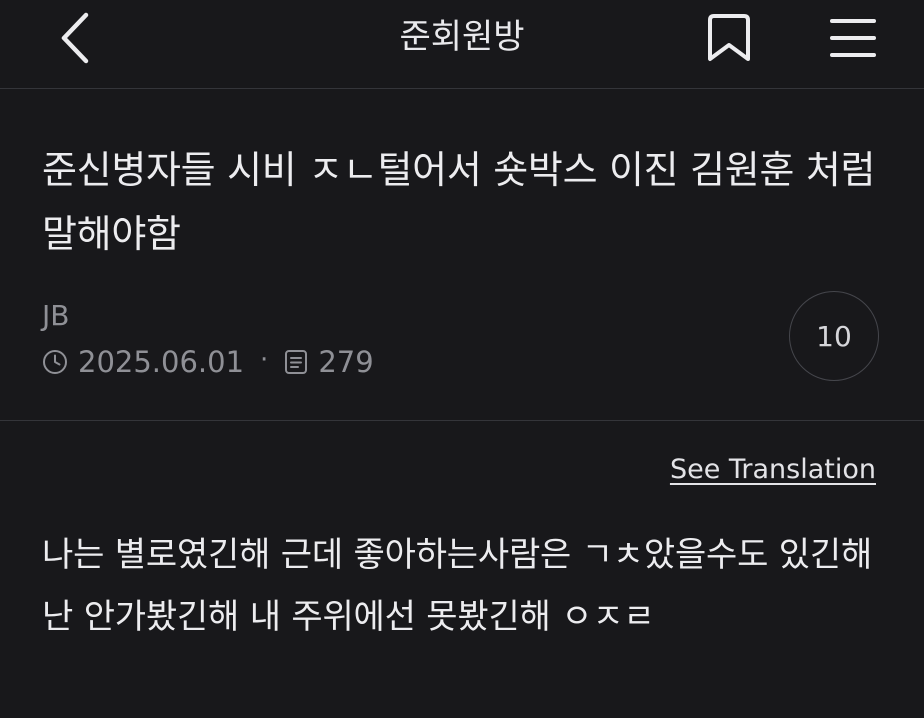  I want to click on clock-icon, so click(55, 362).